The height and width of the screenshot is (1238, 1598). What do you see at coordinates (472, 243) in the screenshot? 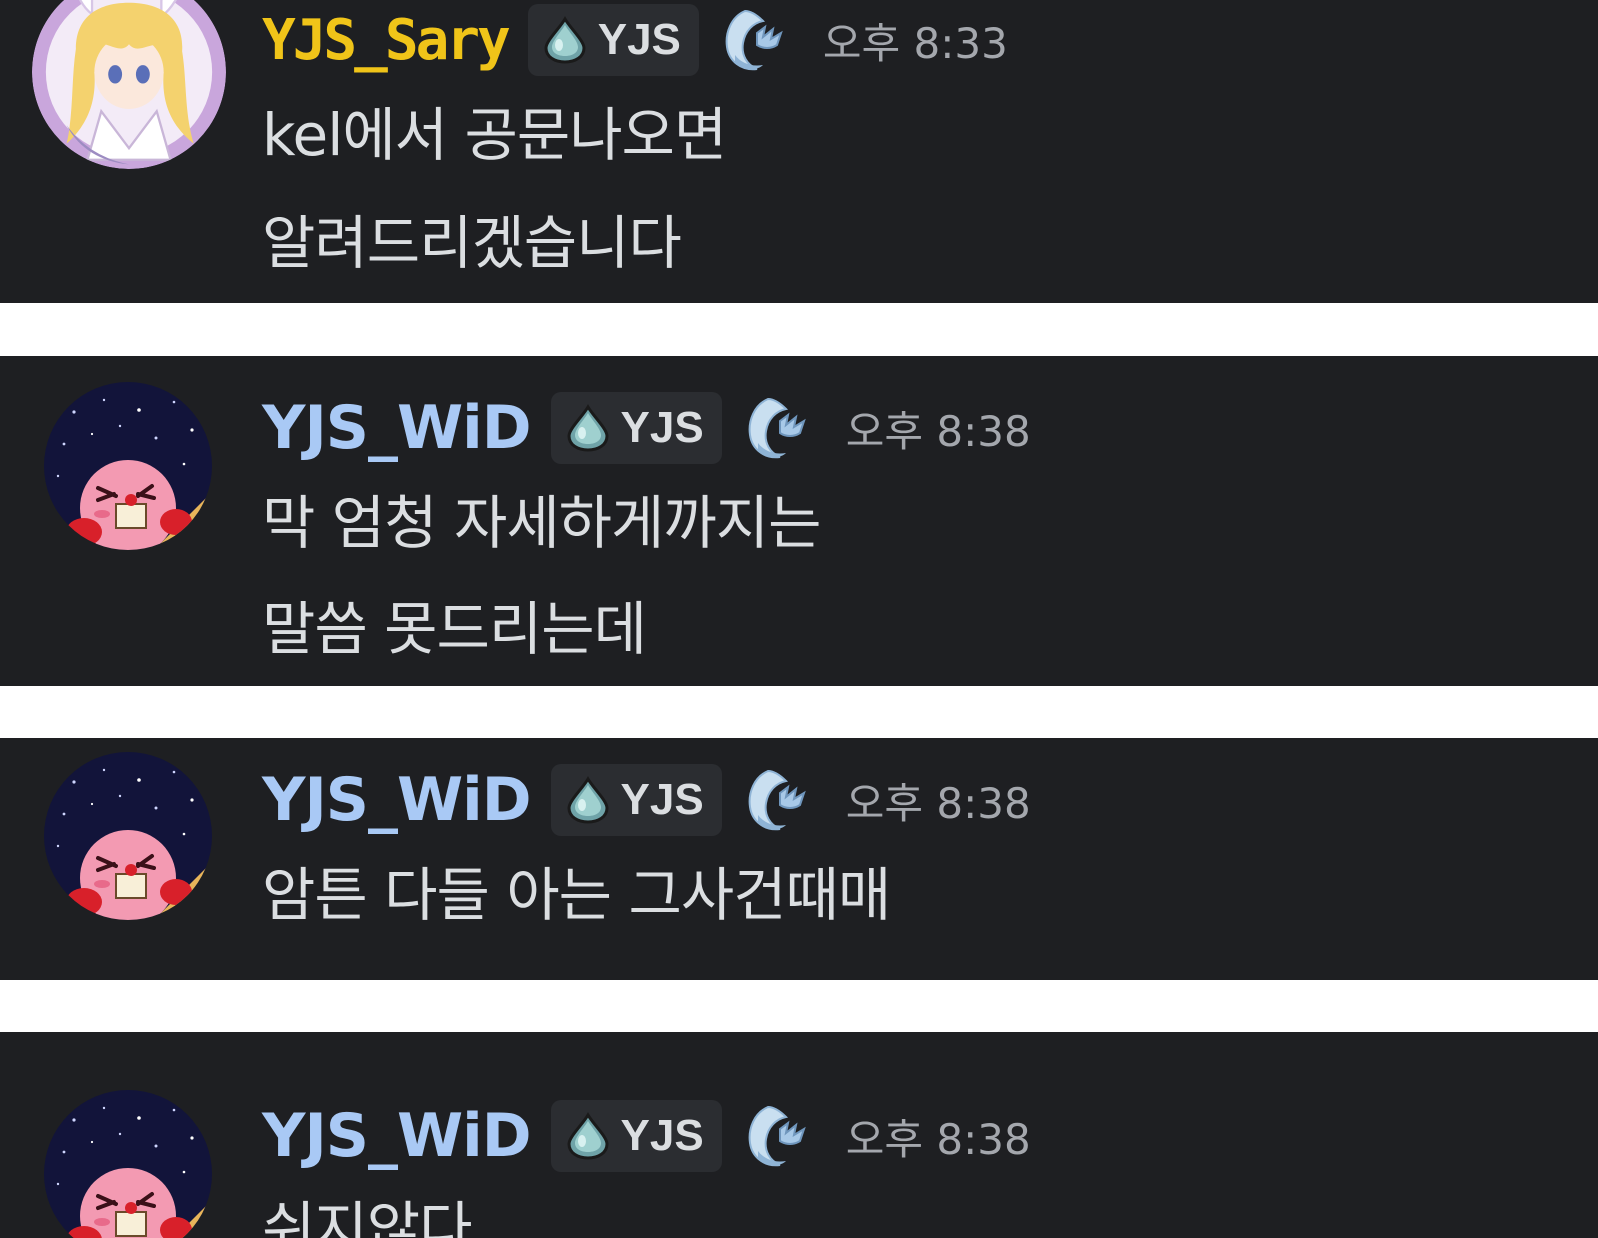
I see `message-text: 알려드리겠습니다` at bounding box center [472, 243].